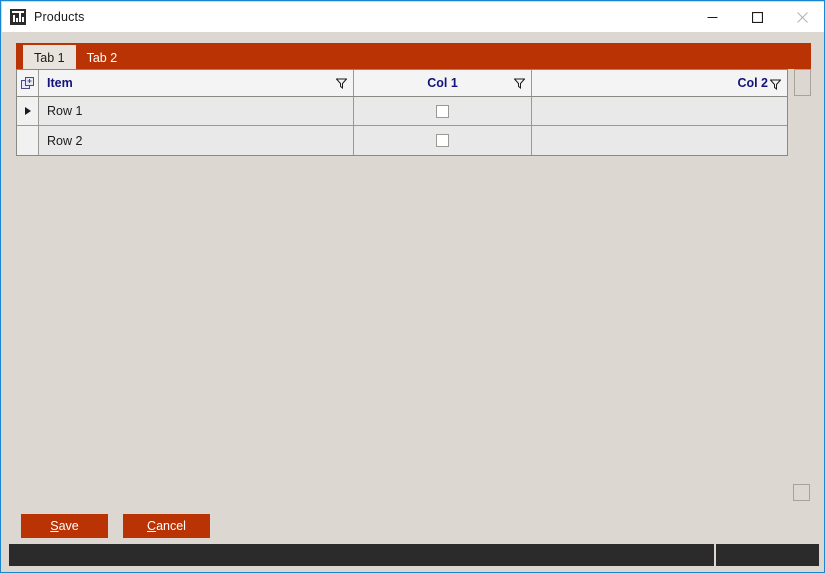 The image size is (825, 573). I want to click on current-row-arrow-icon, so click(27, 111).